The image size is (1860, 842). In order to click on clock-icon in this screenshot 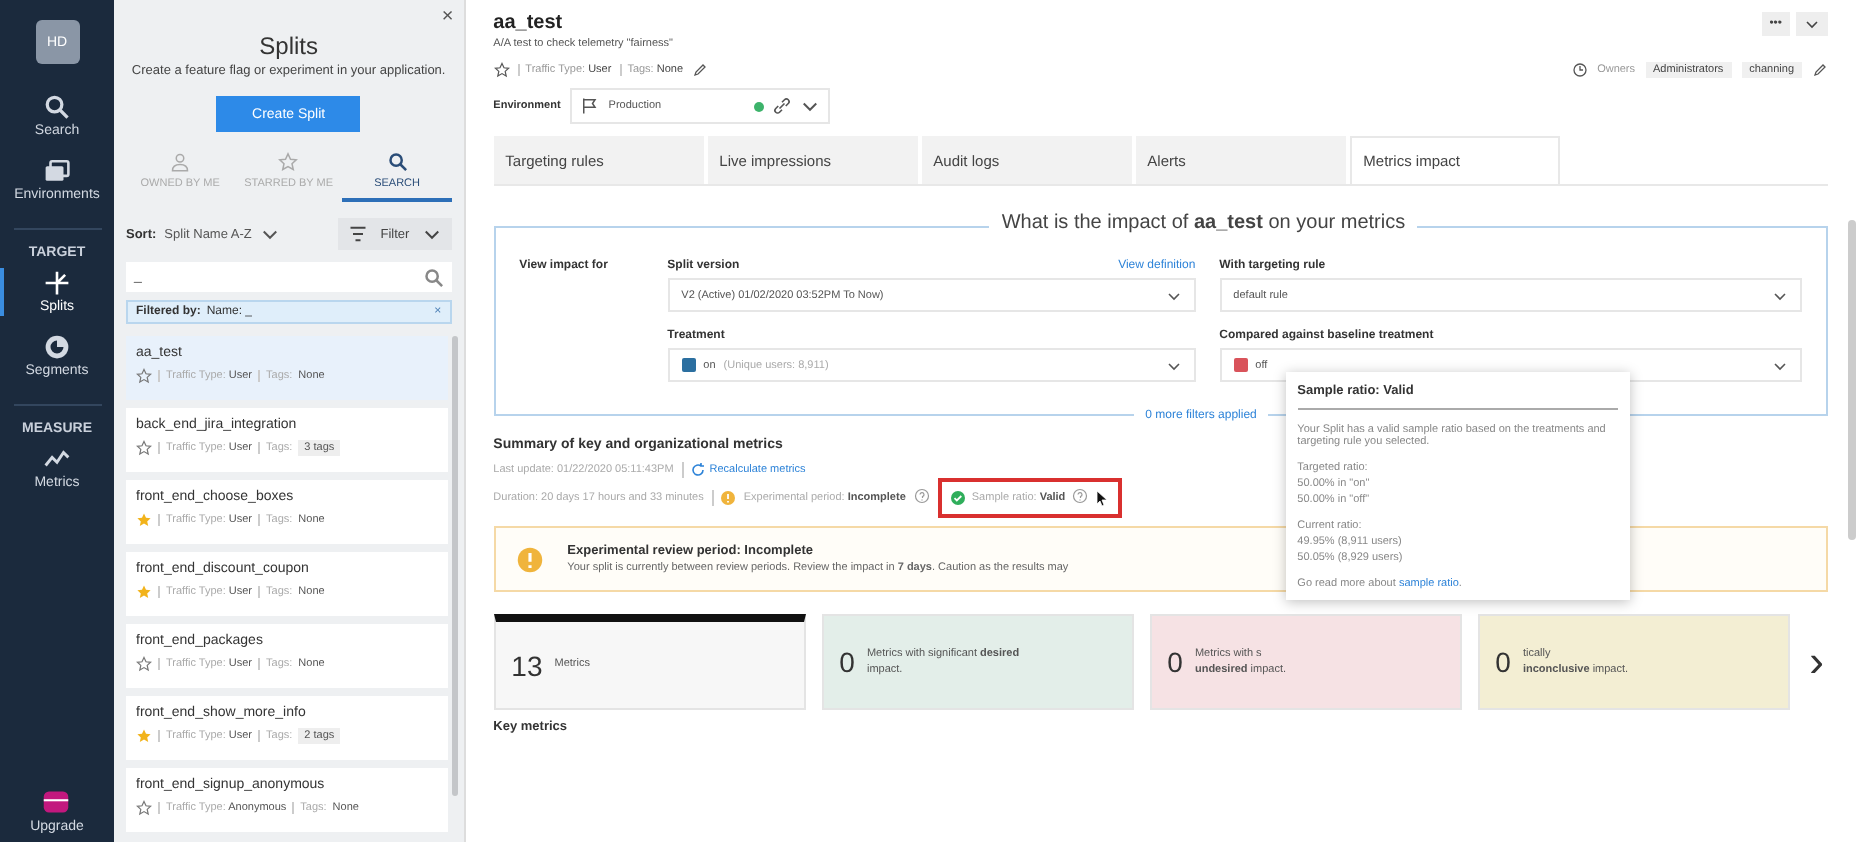, I will do `click(1579, 70)`.